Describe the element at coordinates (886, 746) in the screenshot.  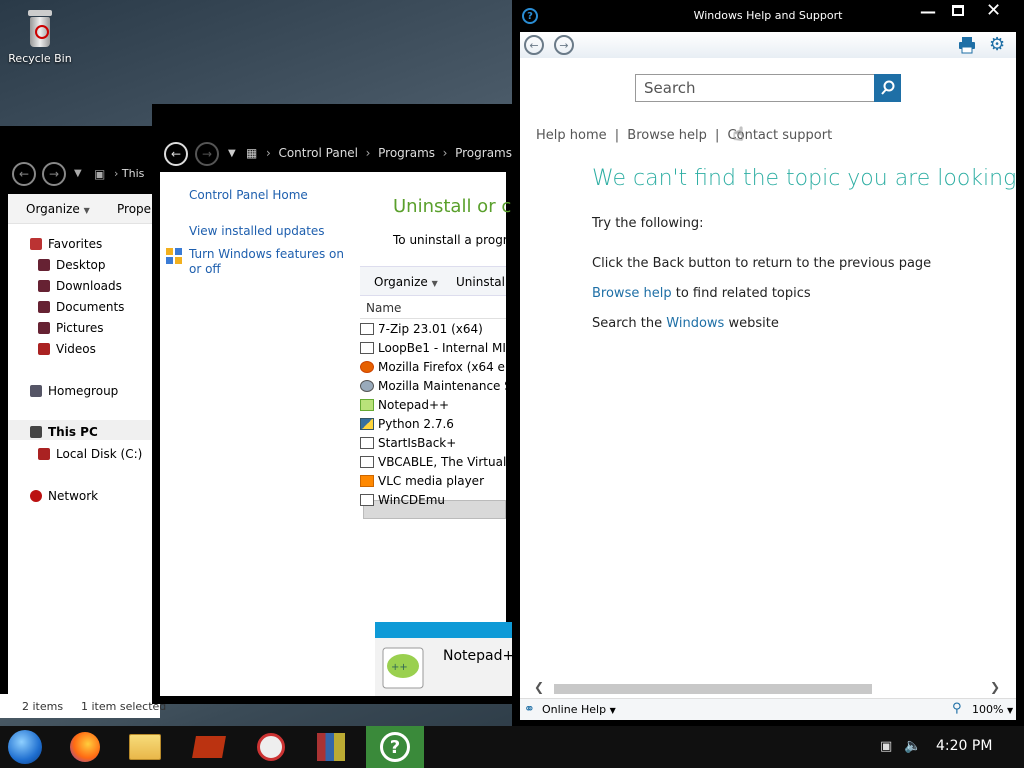
I see `network-tray-icon: ▣` at that location.